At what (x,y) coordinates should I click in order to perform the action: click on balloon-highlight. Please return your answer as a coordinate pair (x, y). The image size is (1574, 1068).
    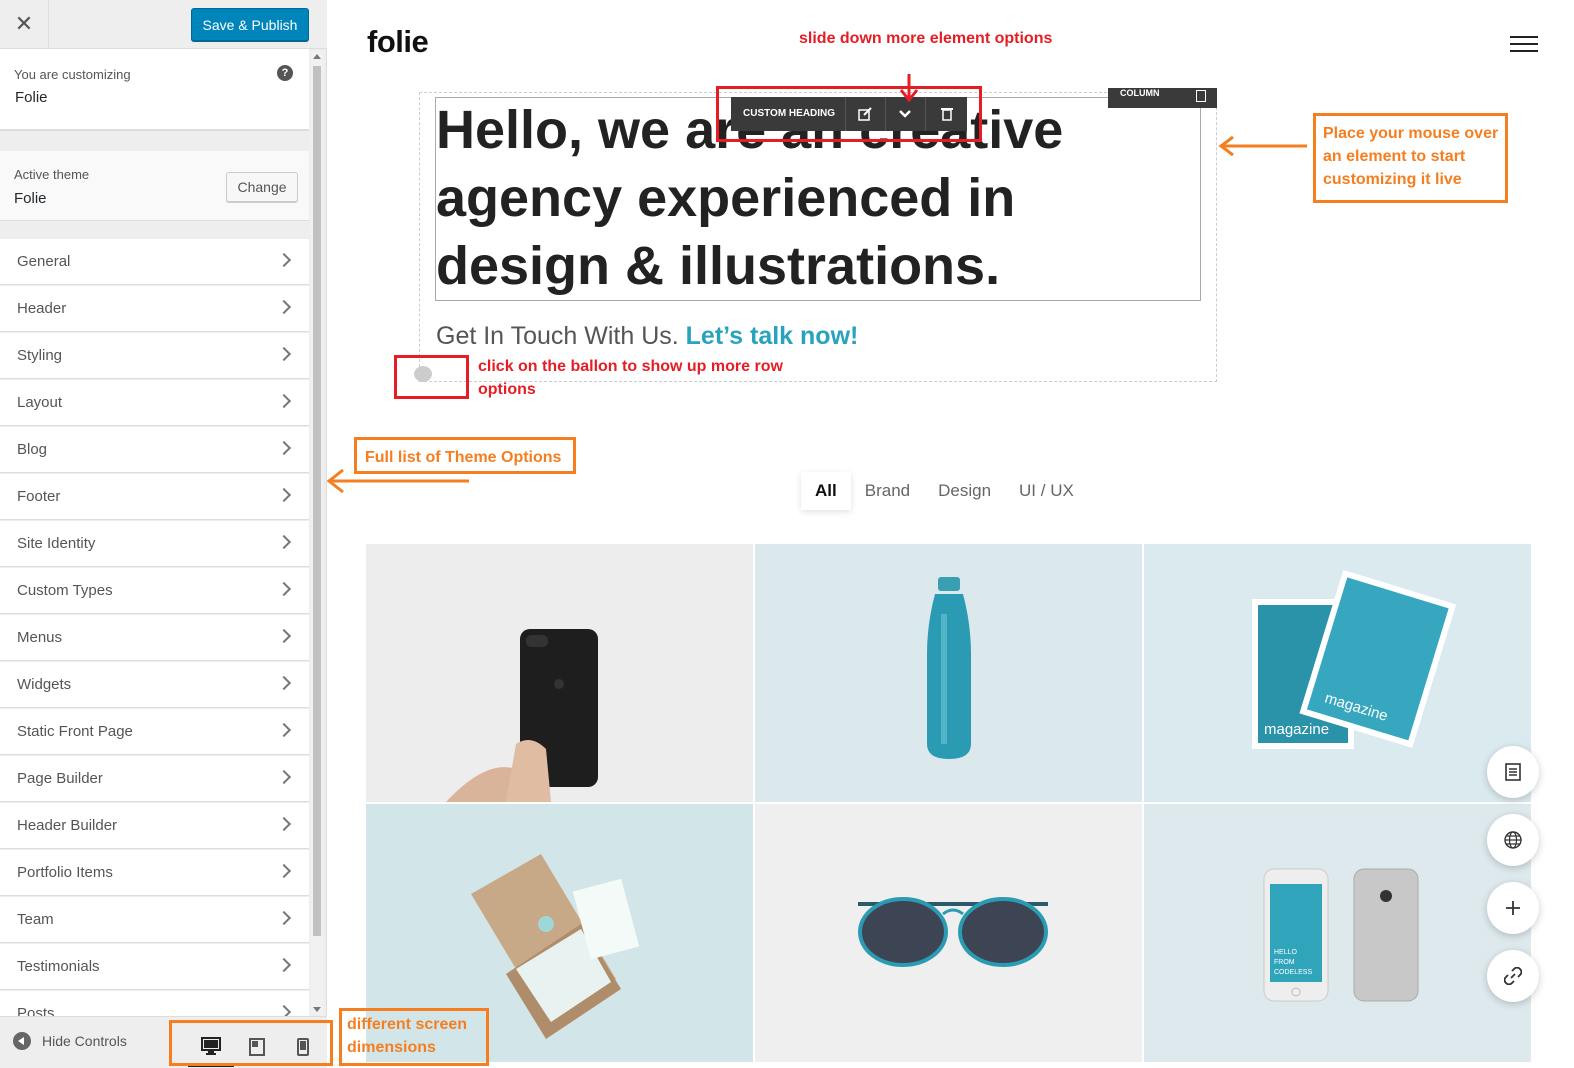
    Looking at the image, I should click on (431, 377).